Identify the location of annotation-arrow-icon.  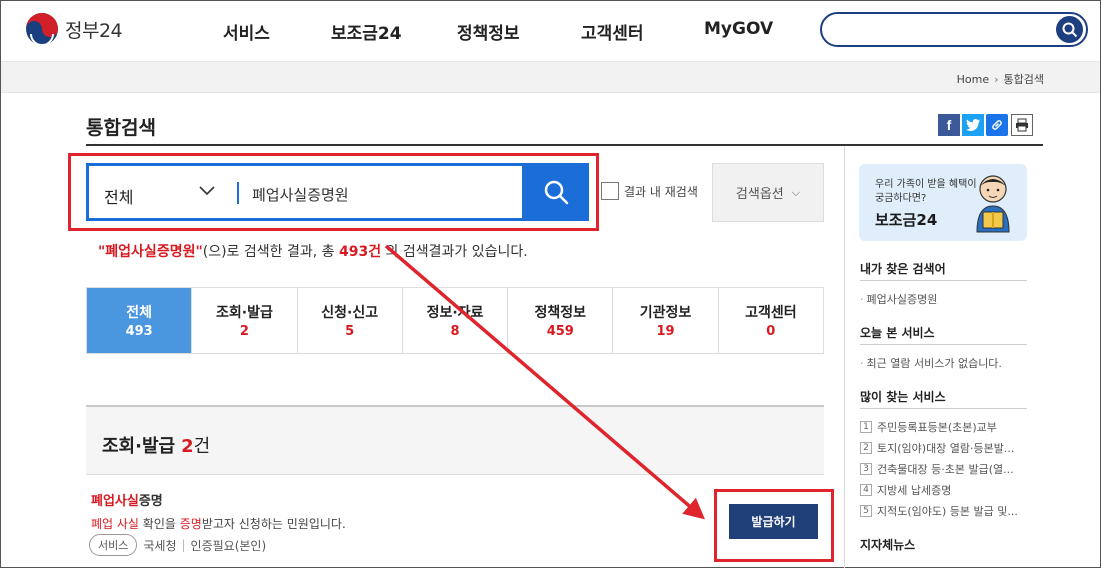
(544, 382).